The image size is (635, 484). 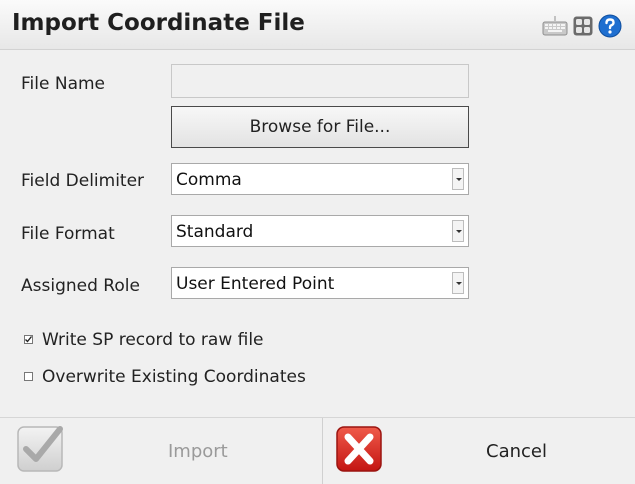 What do you see at coordinates (42, 451) in the screenshot?
I see `checkmark-icon` at bounding box center [42, 451].